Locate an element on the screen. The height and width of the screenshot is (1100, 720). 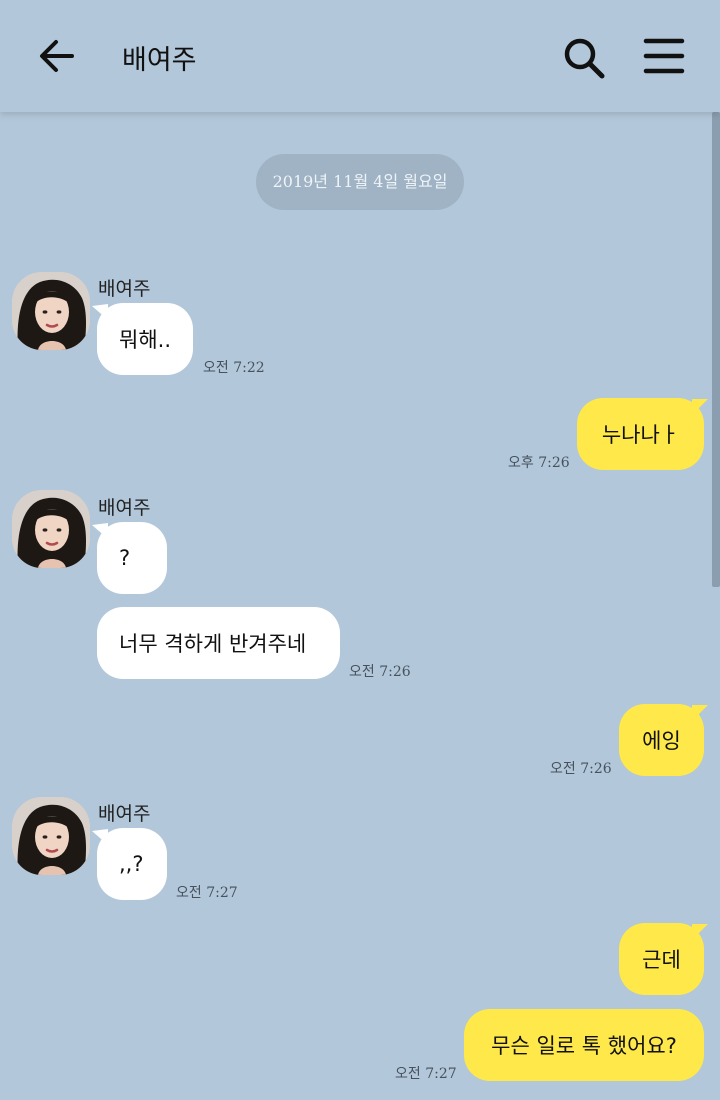
chat-title: 배여주 is located at coordinates (159, 60).